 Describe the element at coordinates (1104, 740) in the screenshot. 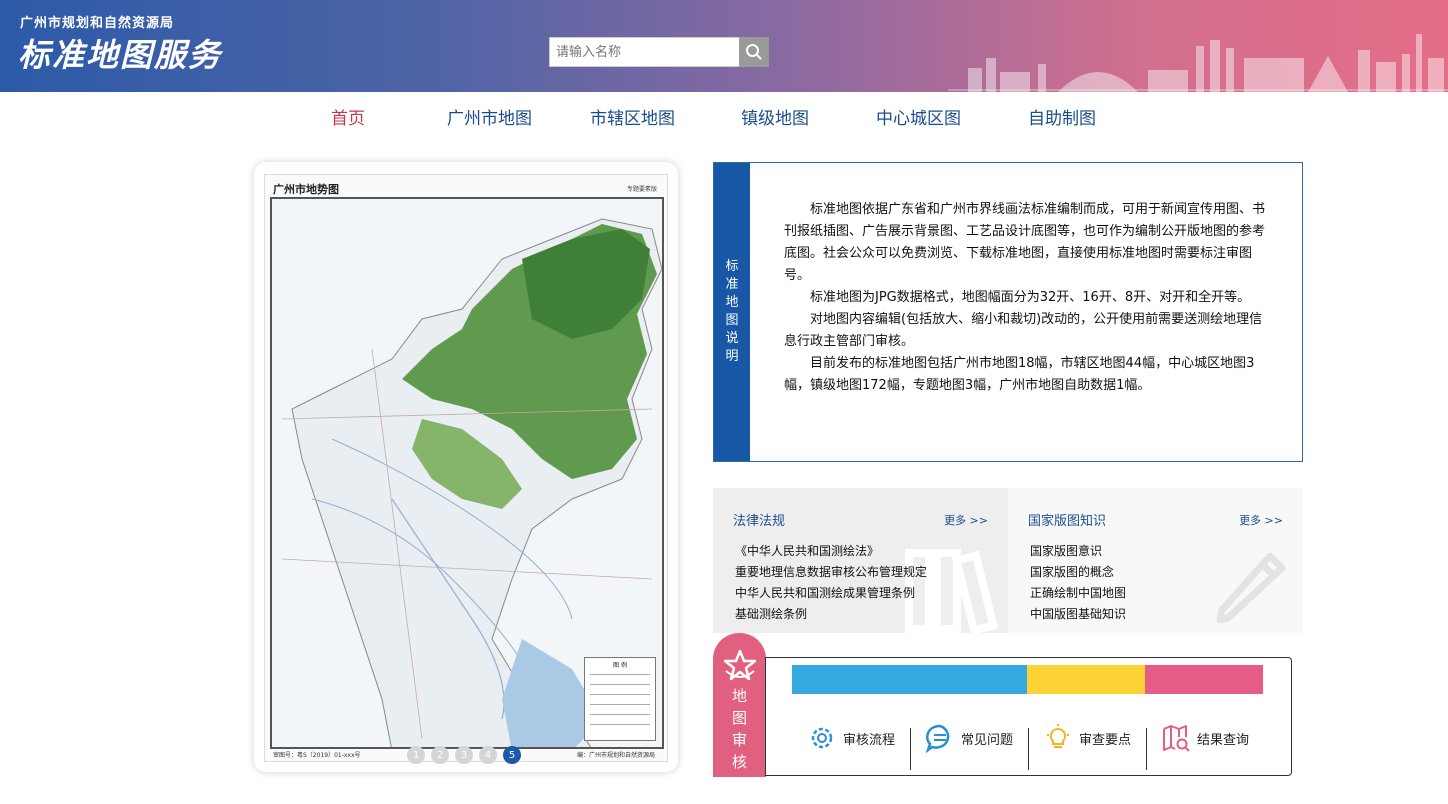

I see `review-points-label: 审查要点` at that location.